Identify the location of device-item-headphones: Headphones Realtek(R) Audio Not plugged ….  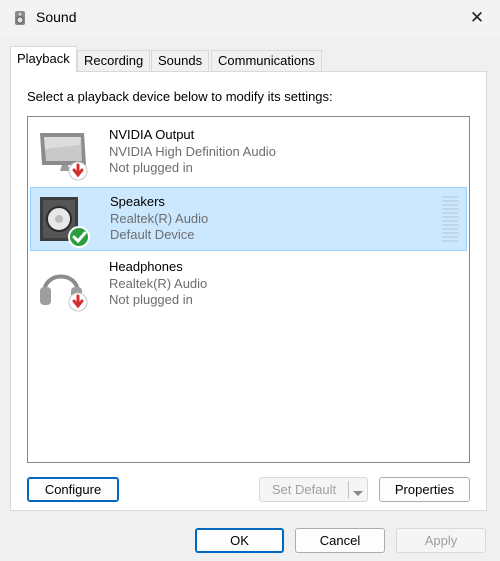
(248, 285).